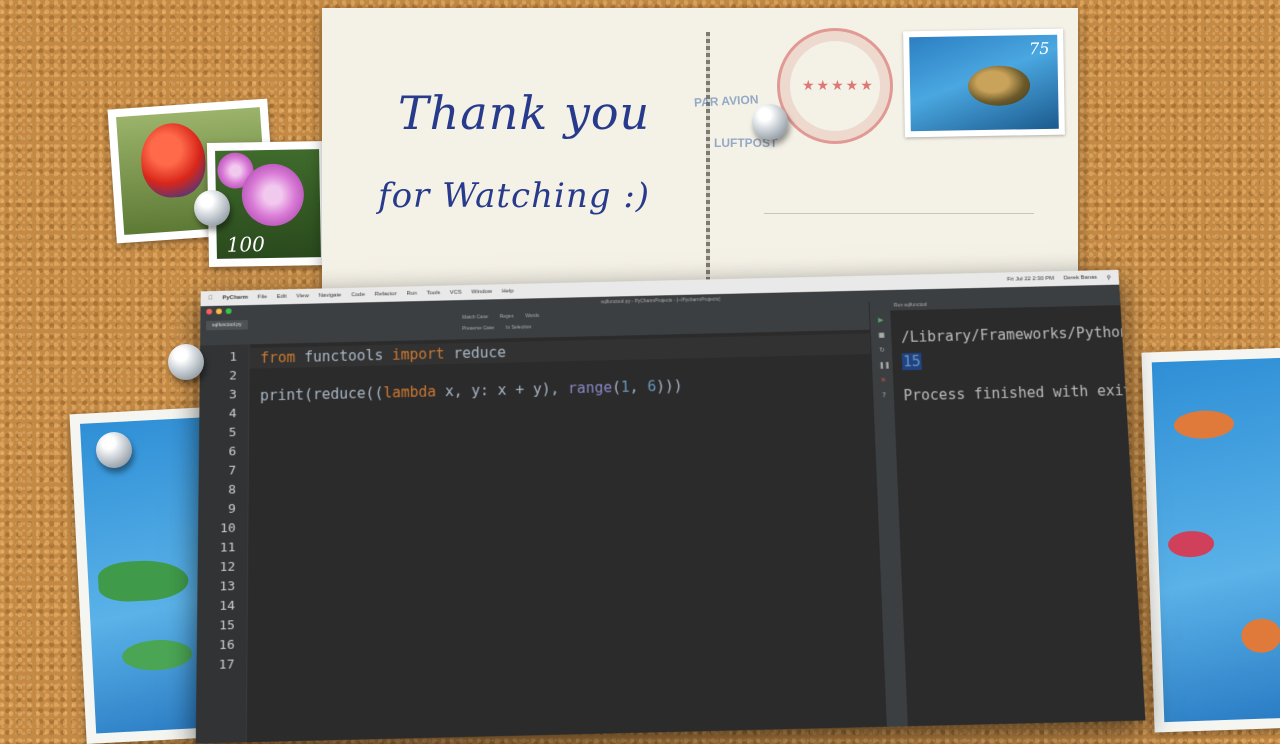 The width and height of the screenshot is (1280, 744). Describe the element at coordinates (708, 158) in the screenshot. I see `postcard-divider` at that location.